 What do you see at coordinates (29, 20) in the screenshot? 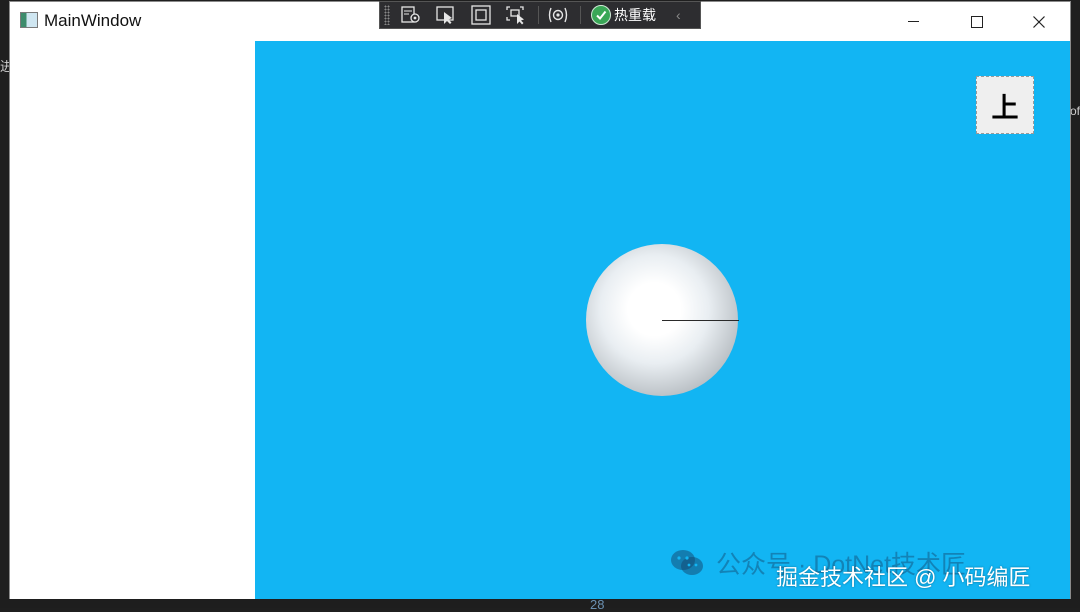
I see `app-icon` at bounding box center [29, 20].